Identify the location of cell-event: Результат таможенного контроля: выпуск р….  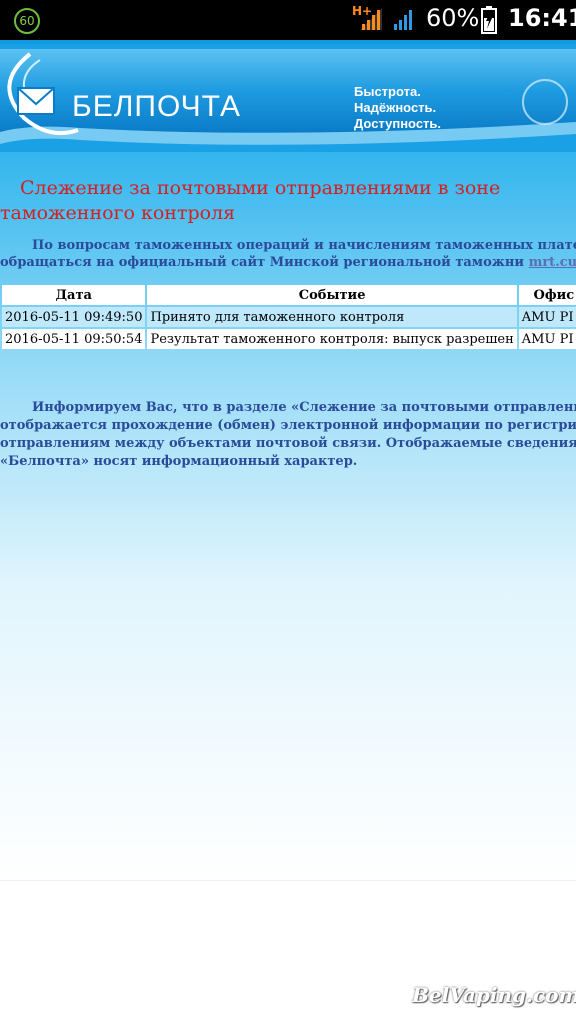
(332, 339).